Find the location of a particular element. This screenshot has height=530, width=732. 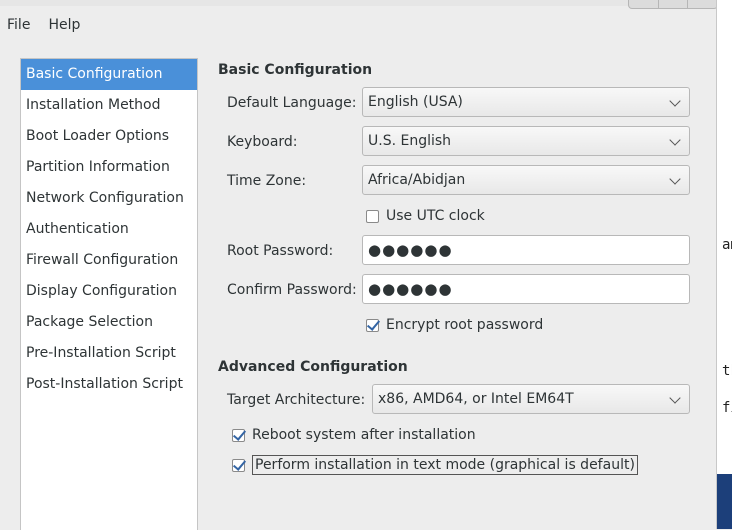

confirm-password-value: ●●●●●● is located at coordinates (410, 289).